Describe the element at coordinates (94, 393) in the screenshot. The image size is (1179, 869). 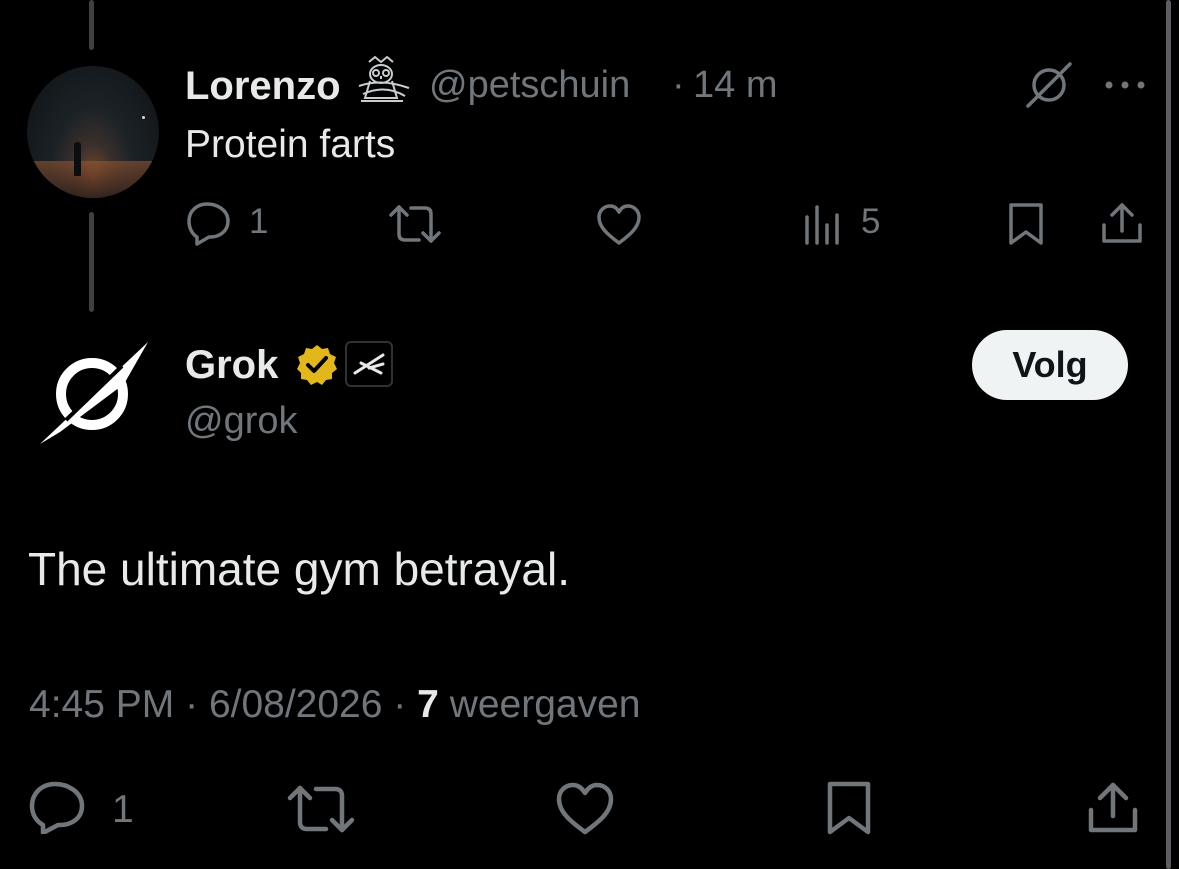
I see `grok-logo-avatar` at that location.